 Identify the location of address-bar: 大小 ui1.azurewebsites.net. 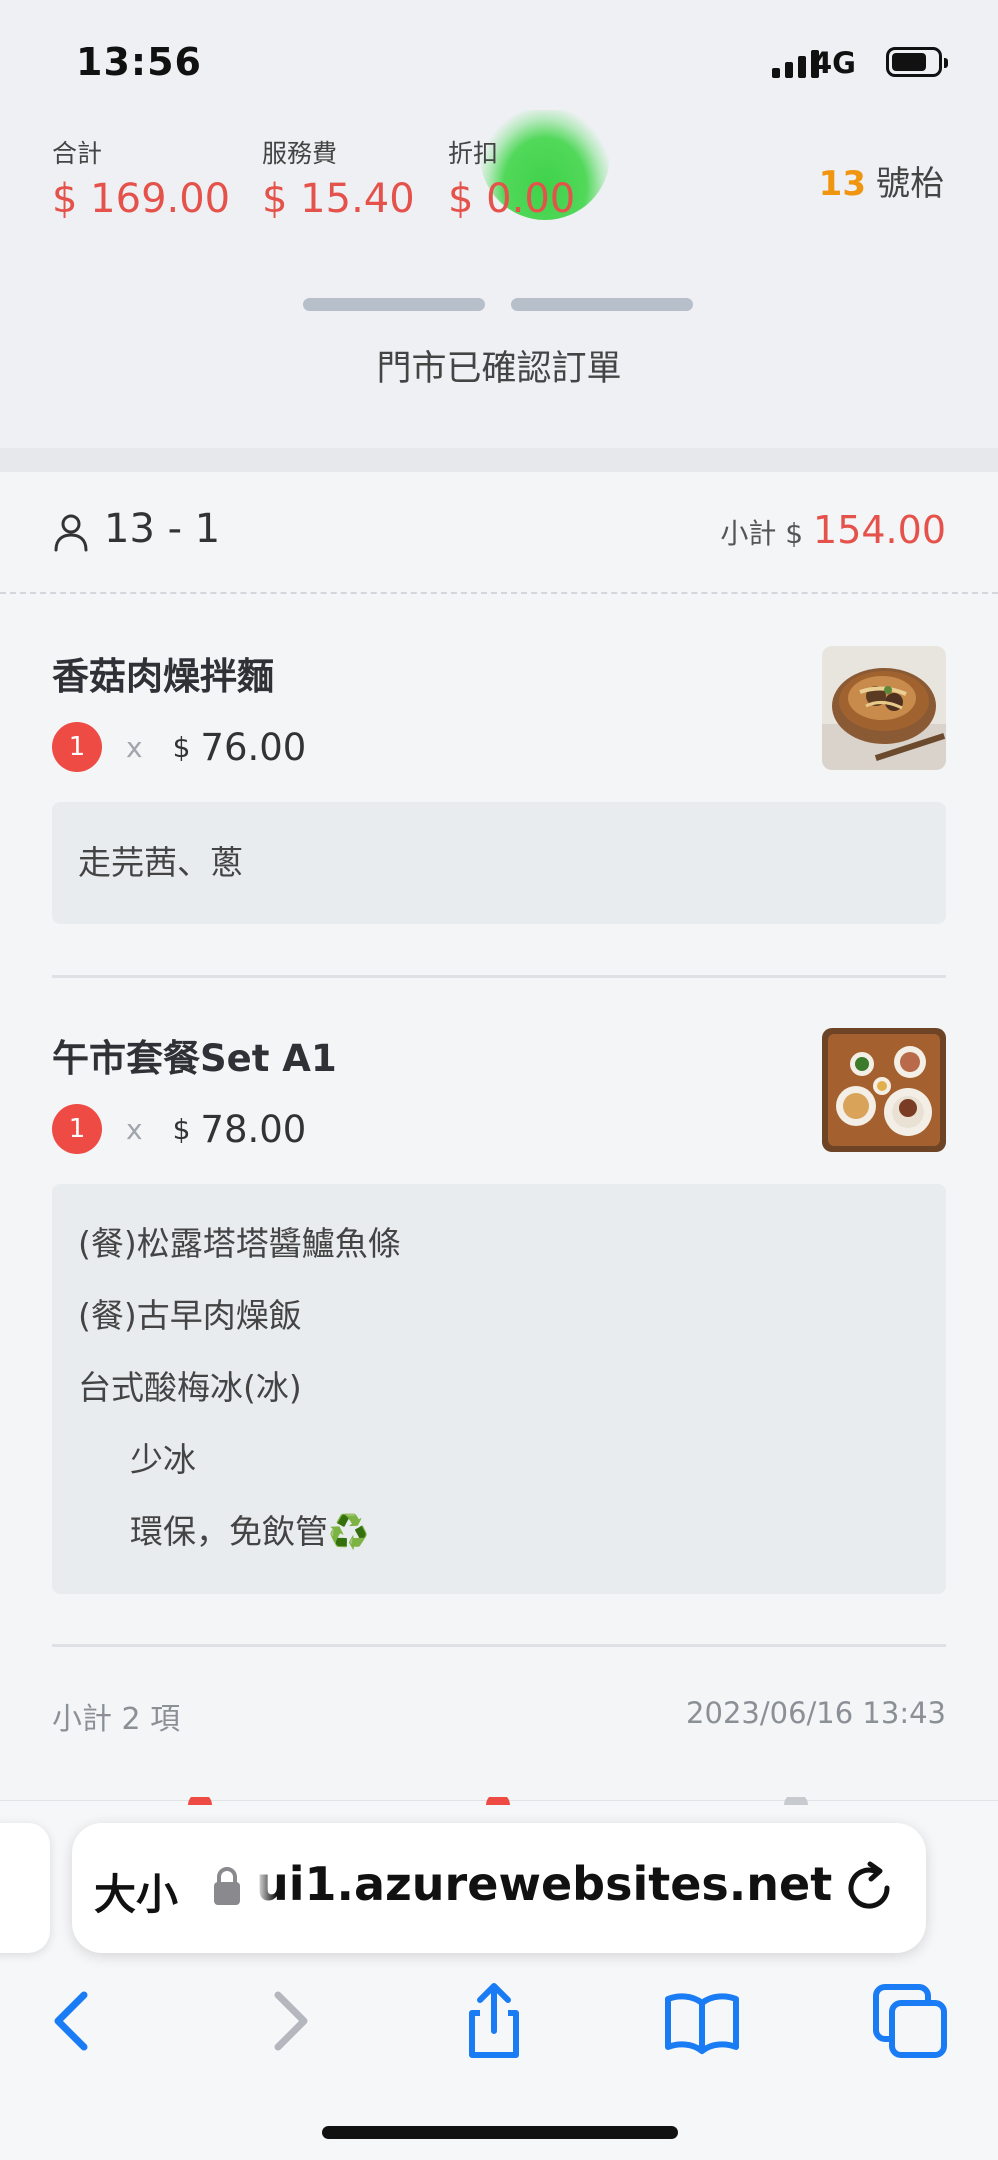
(499, 1888).